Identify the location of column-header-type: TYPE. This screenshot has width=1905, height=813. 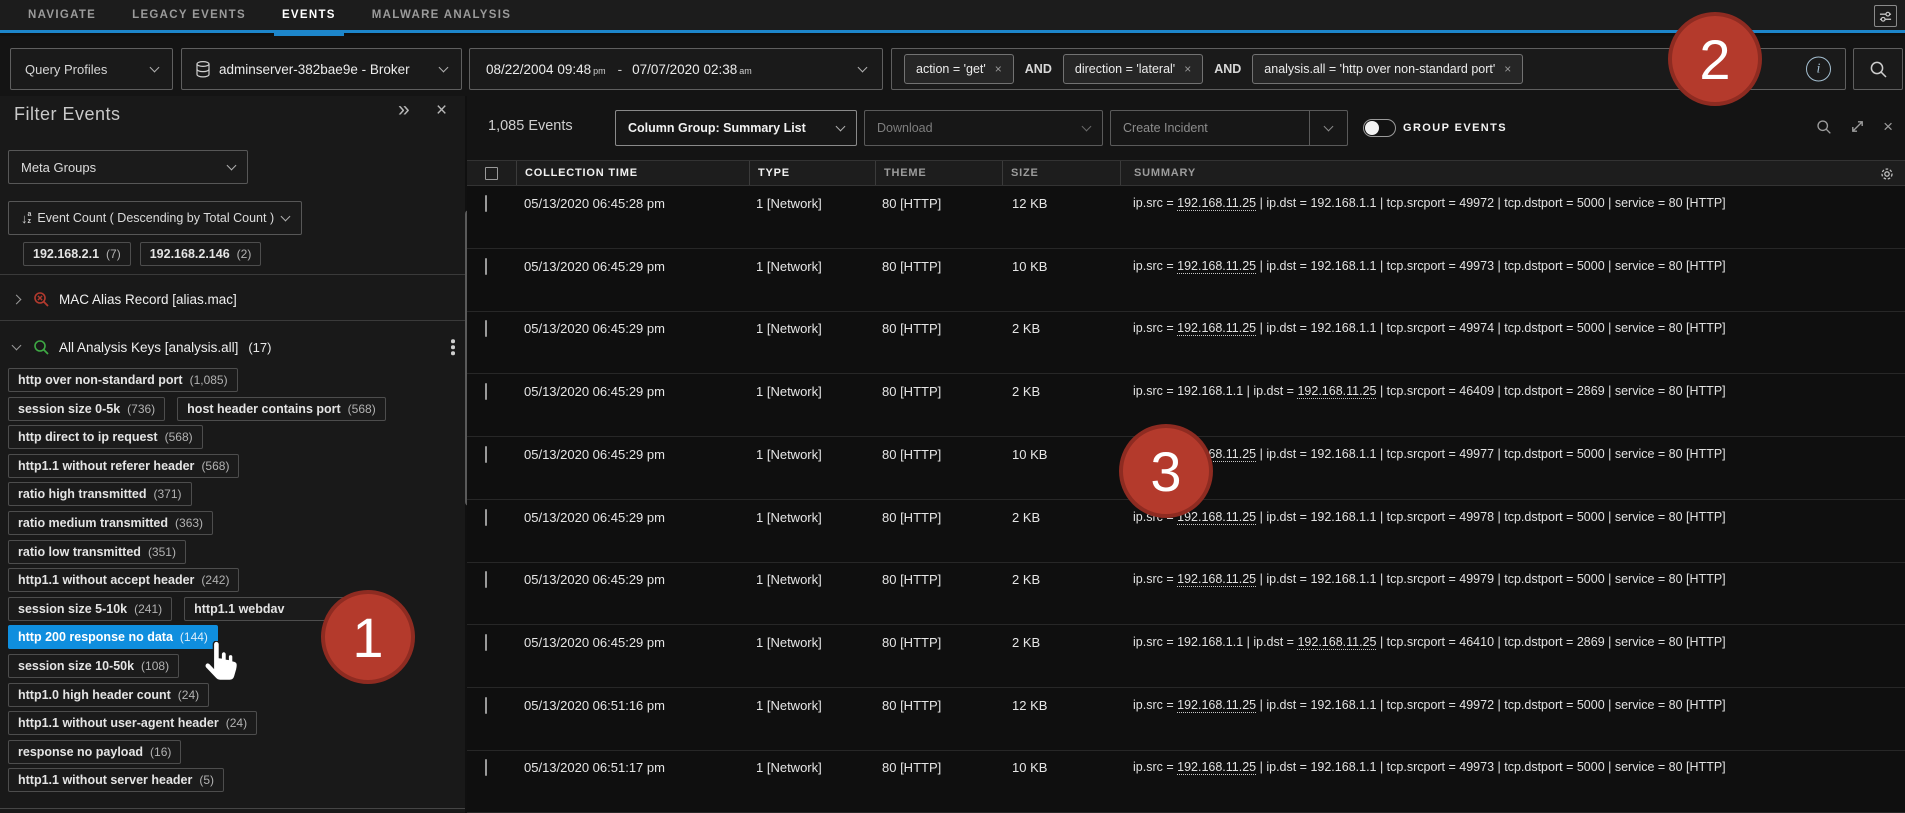
(812, 173).